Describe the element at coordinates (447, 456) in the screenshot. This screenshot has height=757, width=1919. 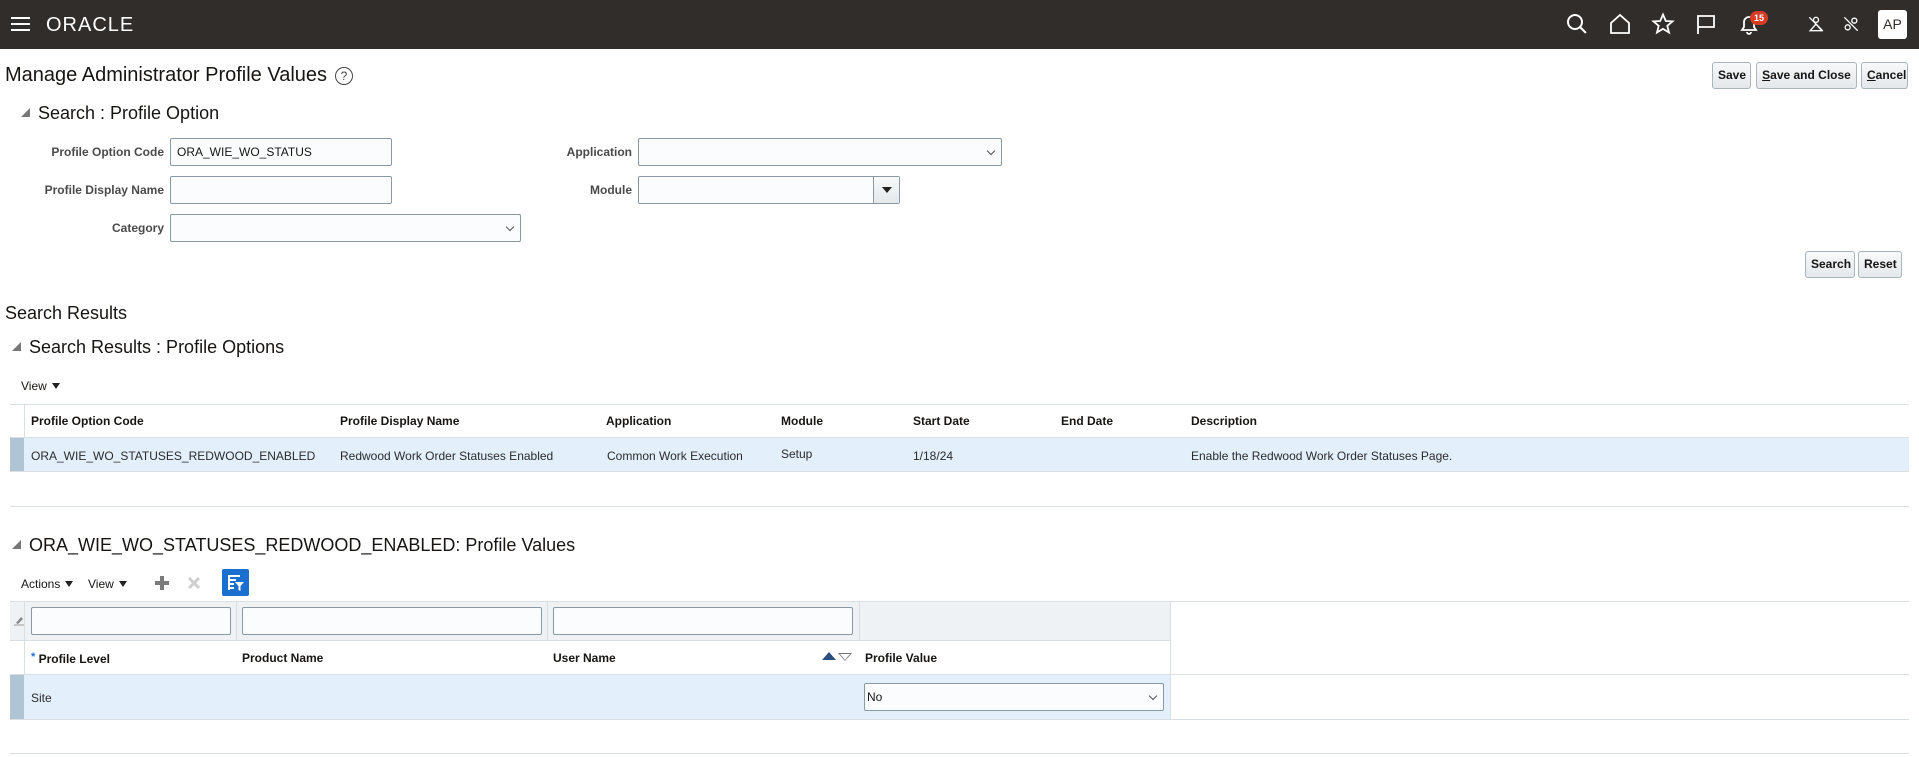
I see `cell-profile-display-name: Redwood Work Order Statuses Enabled` at that location.